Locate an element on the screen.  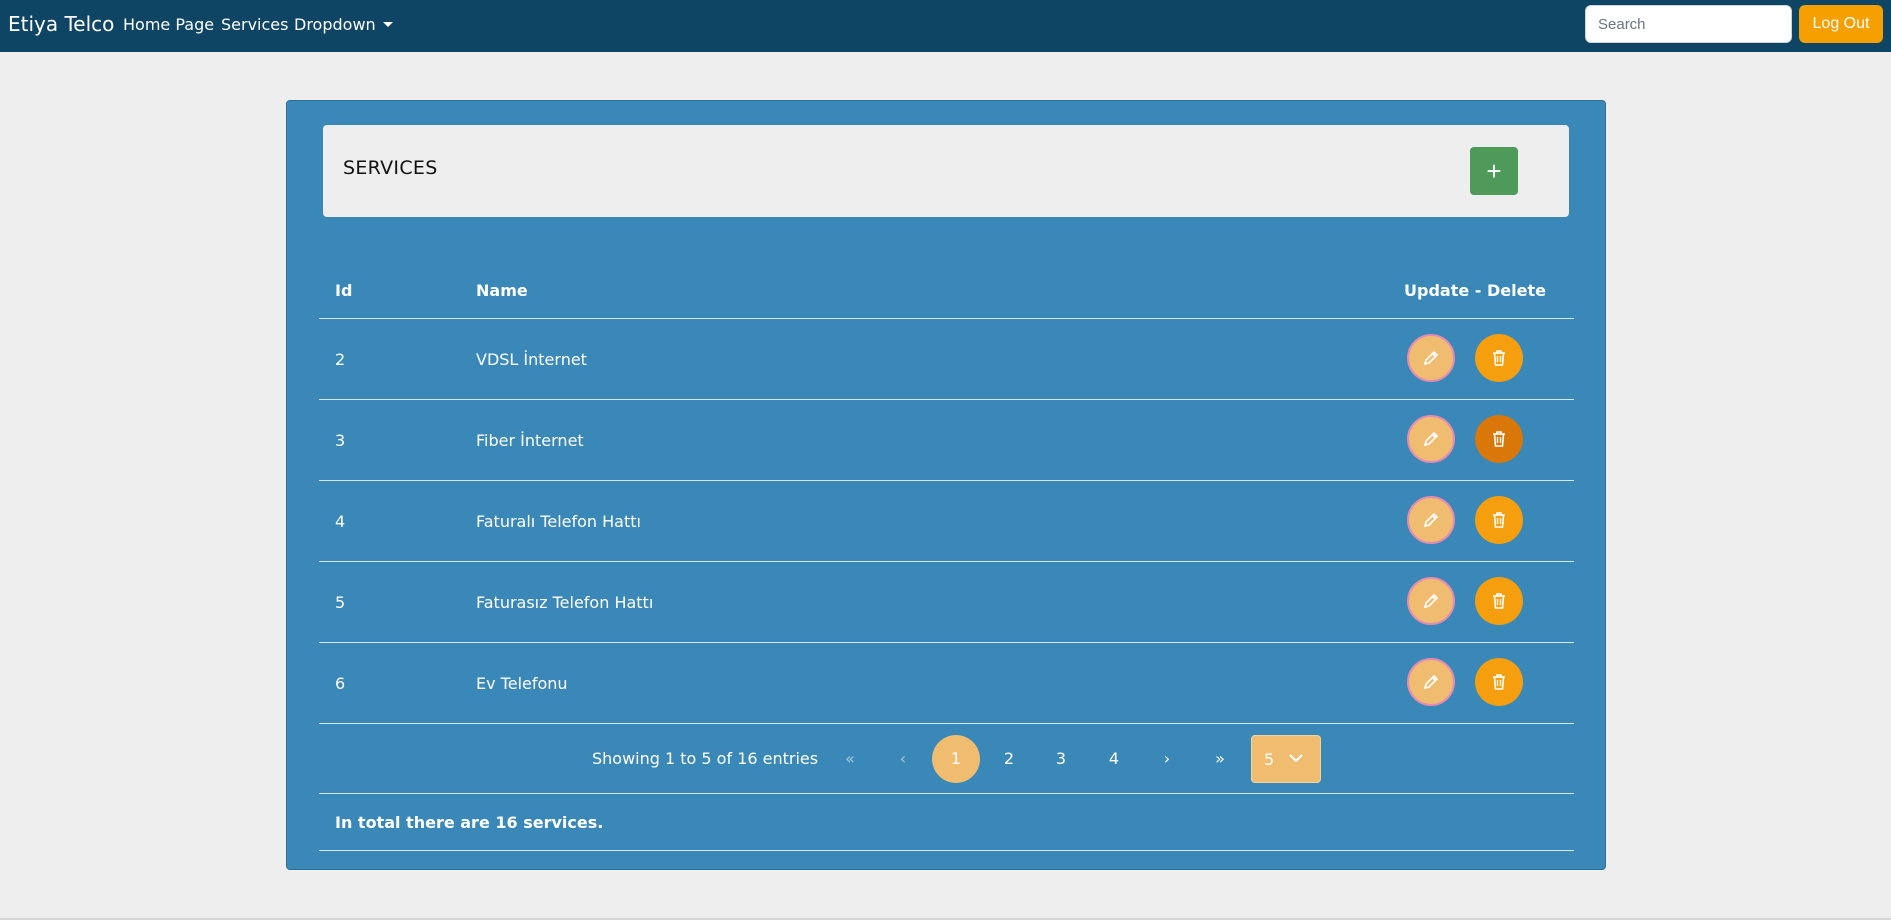
first-page-button: « is located at coordinates (850, 759).